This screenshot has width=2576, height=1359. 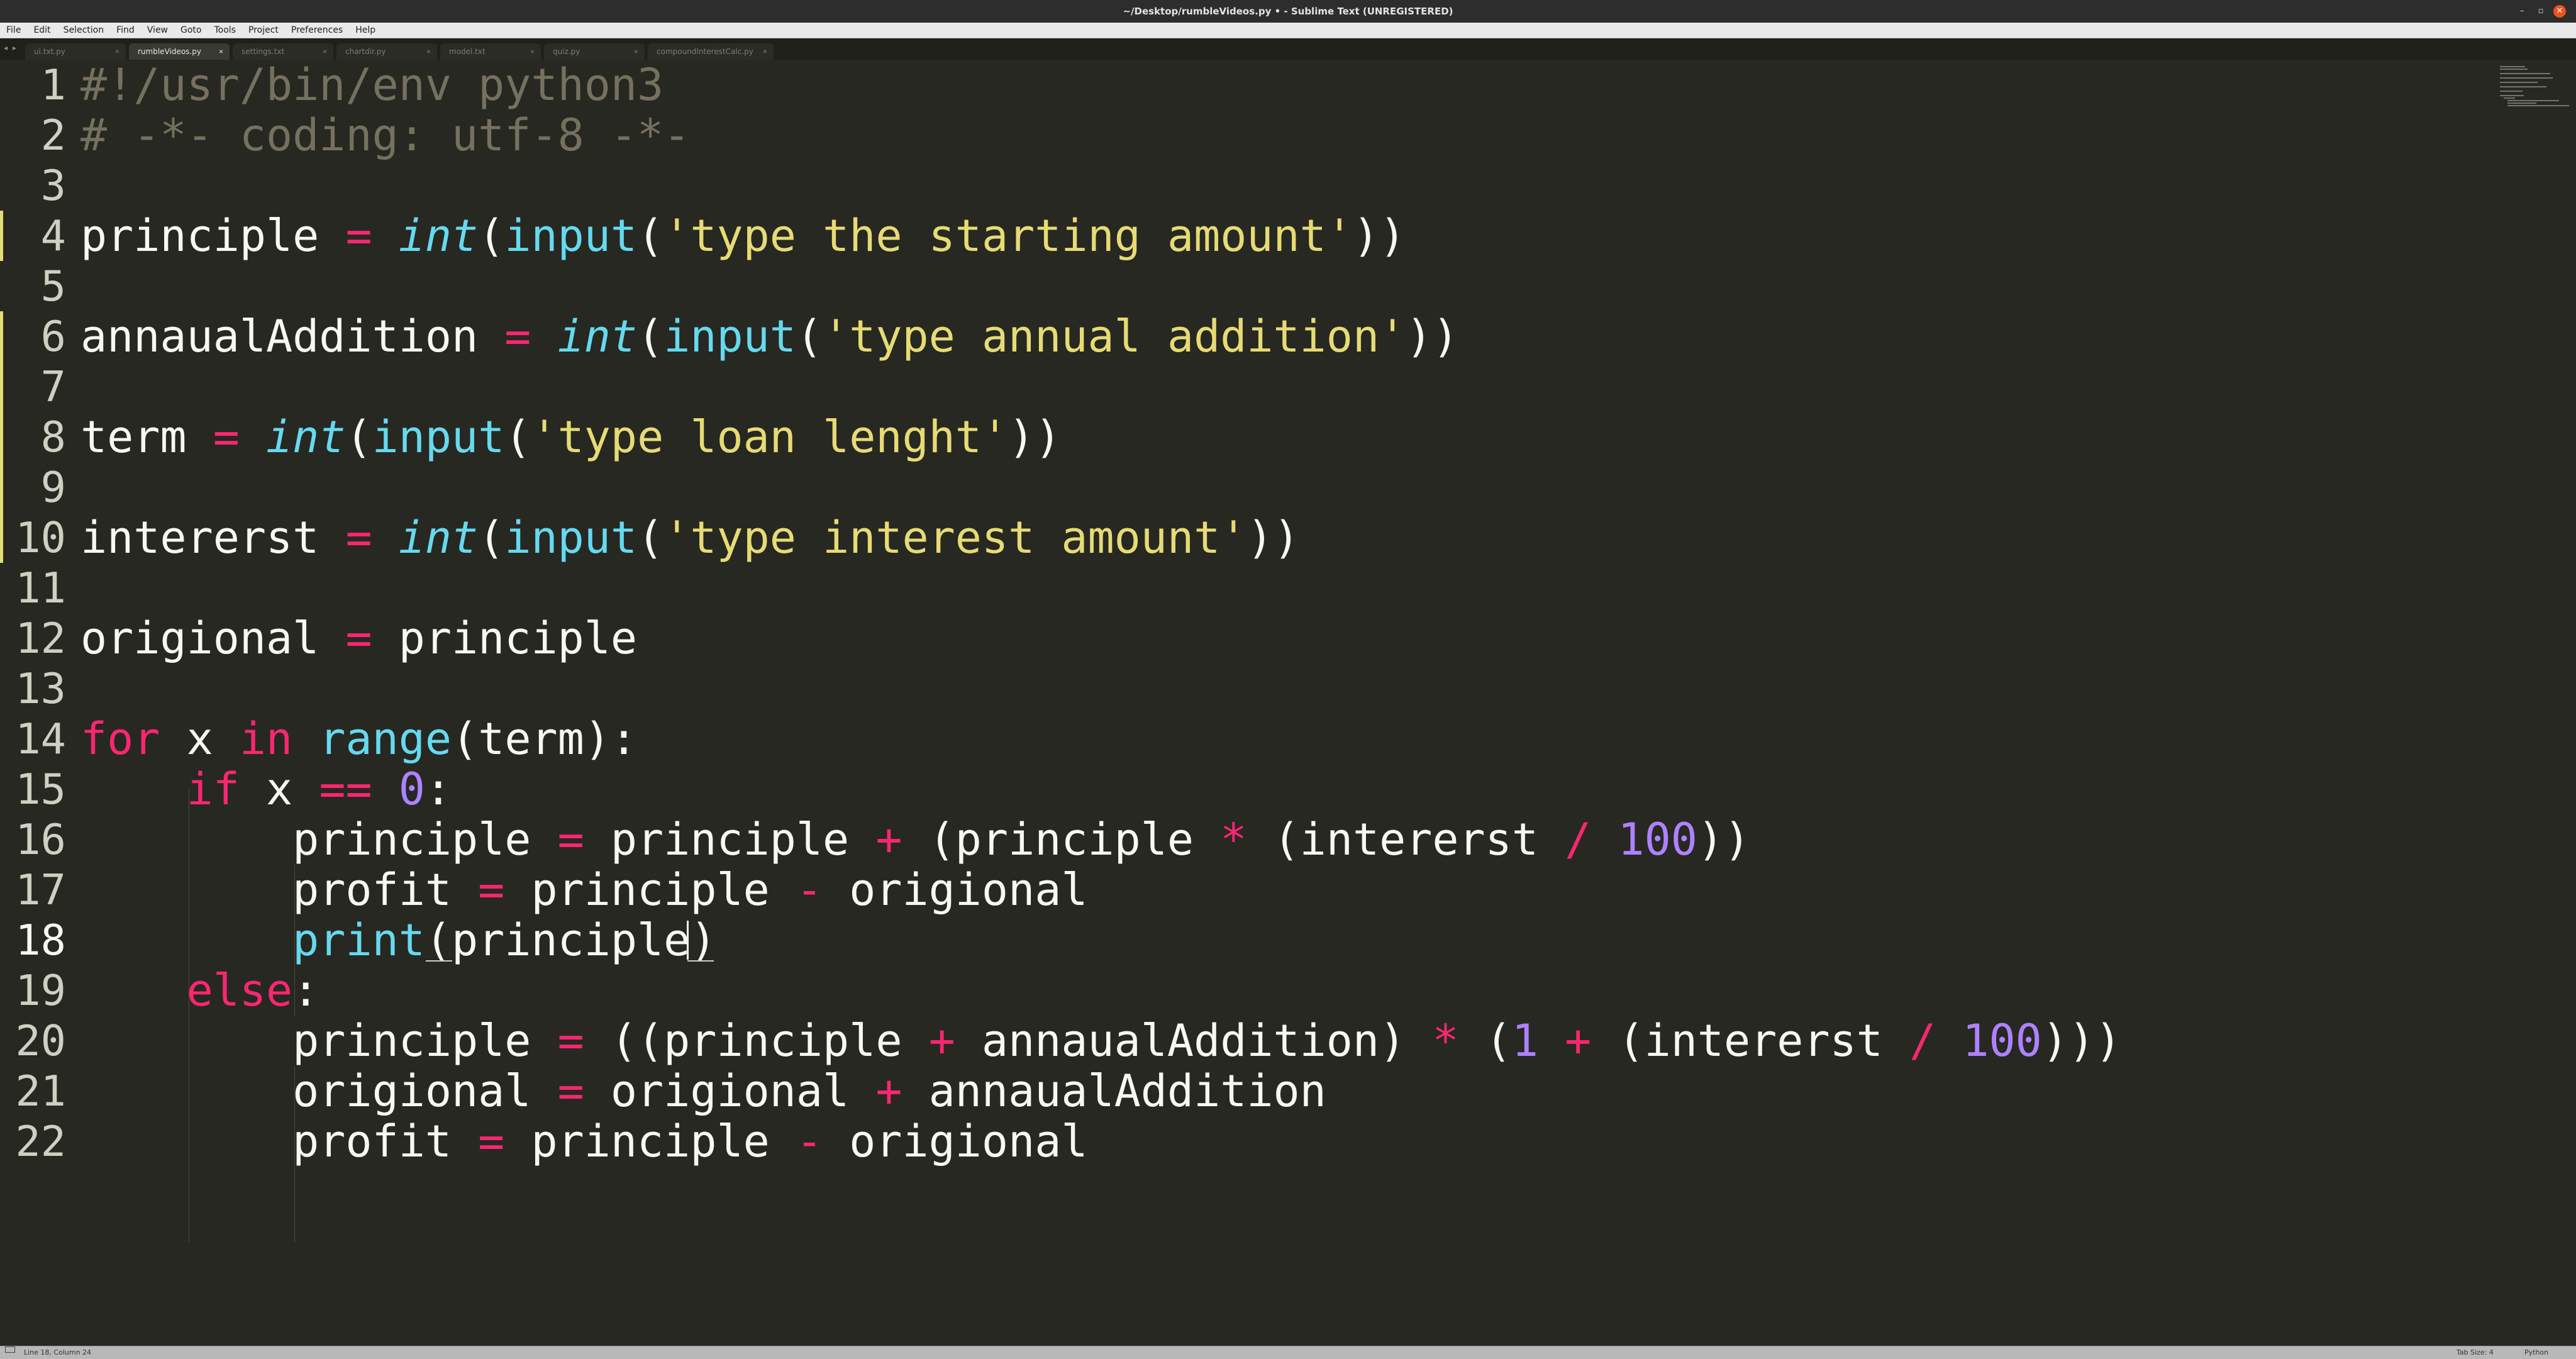 What do you see at coordinates (1242, 85) in the screenshot?
I see `code-line: 1 #!/usr/bin/env python3` at bounding box center [1242, 85].